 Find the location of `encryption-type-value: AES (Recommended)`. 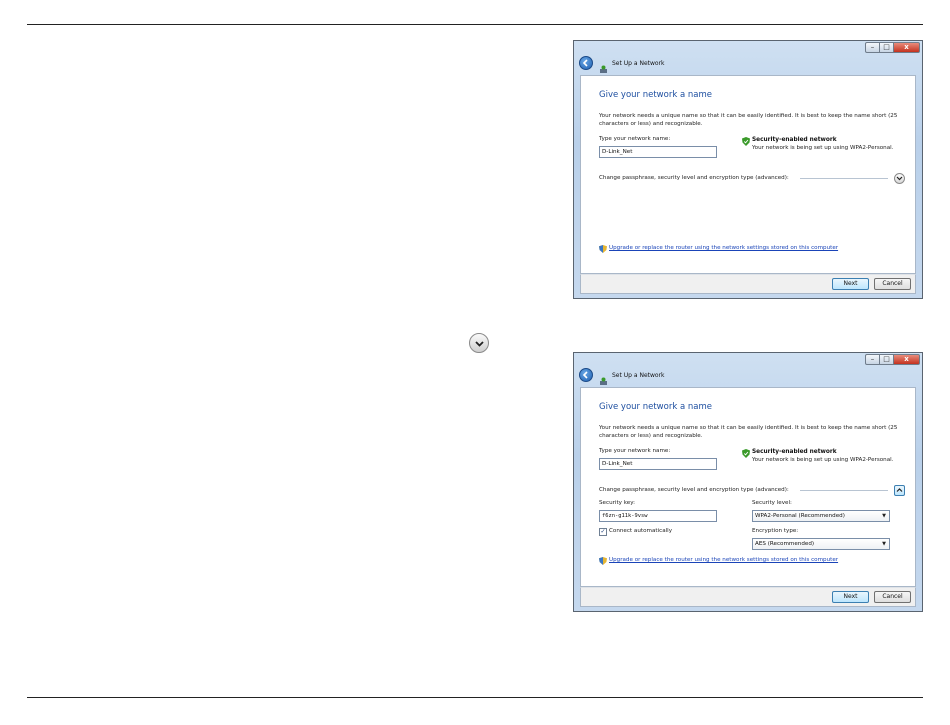

encryption-type-value: AES (Recommended) is located at coordinates (785, 544).